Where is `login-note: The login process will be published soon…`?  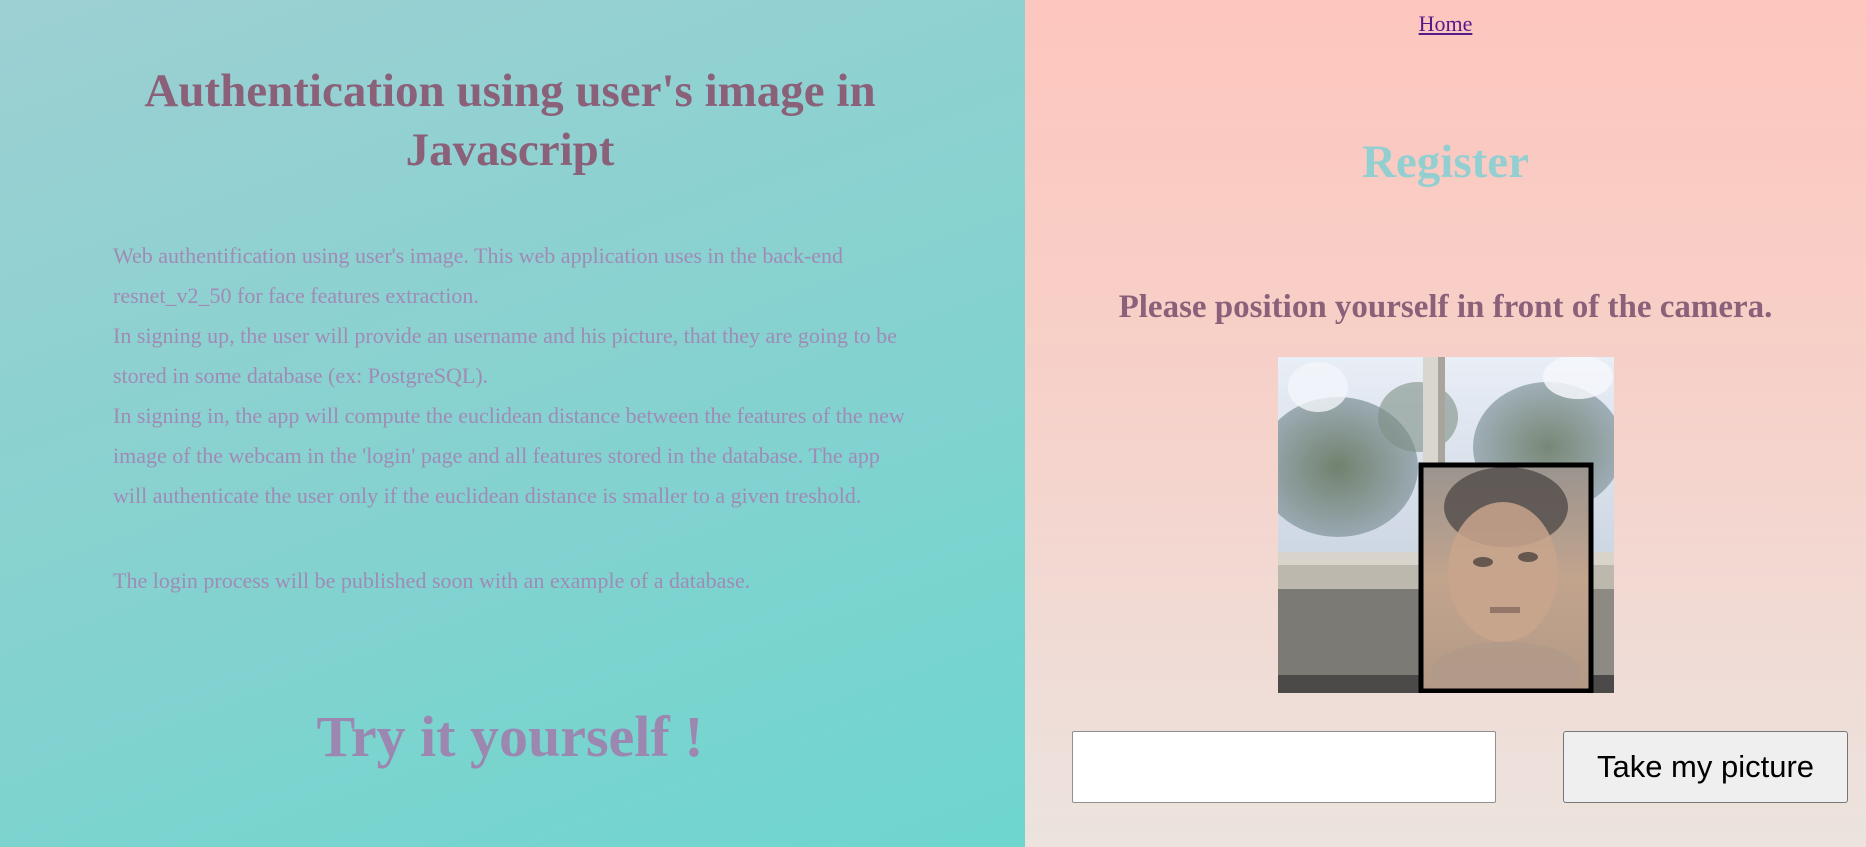
login-note: The login process will be published soon… is located at coordinates (432, 580).